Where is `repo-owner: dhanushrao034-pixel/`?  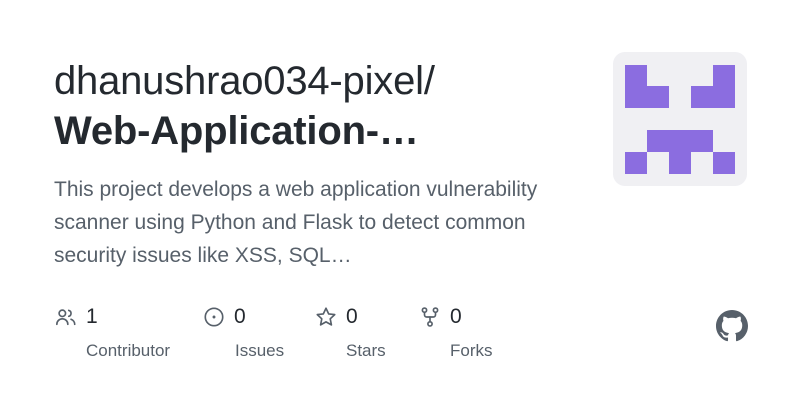 repo-owner: dhanushrao034-pixel/ is located at coordinates (324, 81).